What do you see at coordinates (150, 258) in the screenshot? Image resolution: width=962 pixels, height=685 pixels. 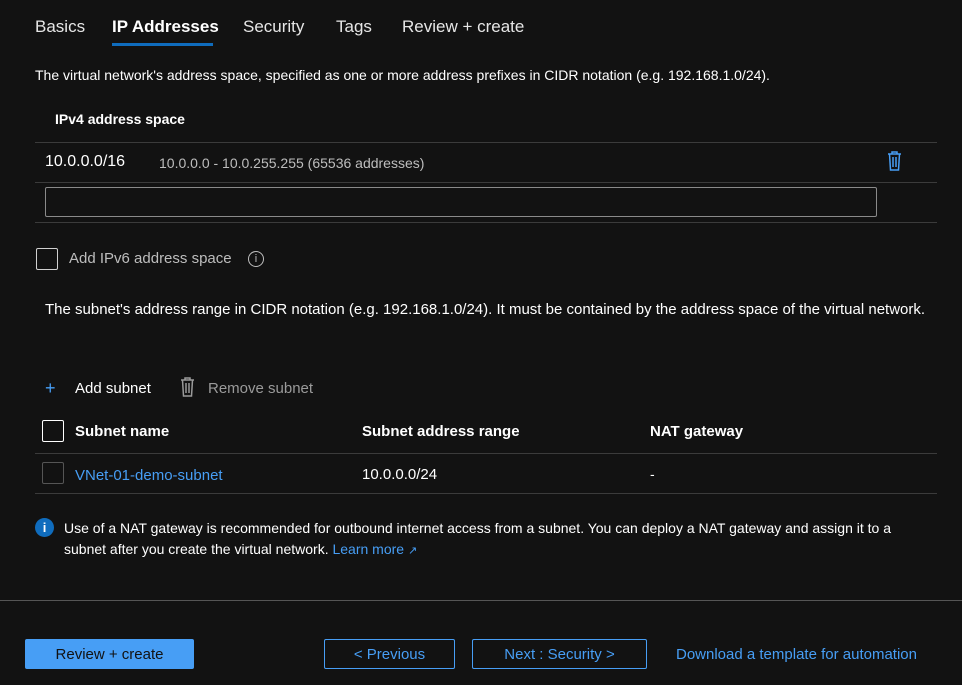 I see `ipv6-label: Add IPv6 address space` at bounding box center [150, 258].